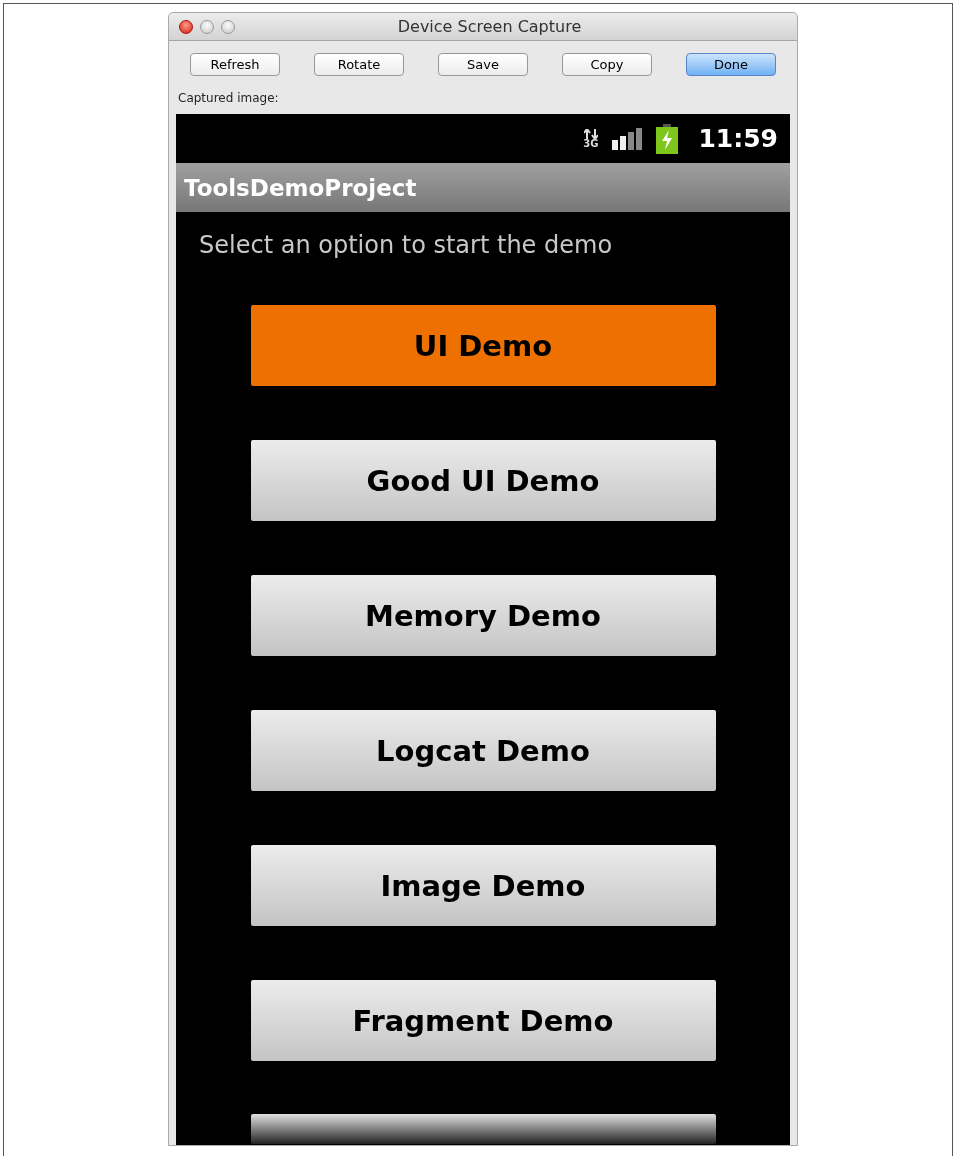 The height and width of the screenshot is (1156, 956). I want to click on toolbar-button: Rotate, so click(359, 64).